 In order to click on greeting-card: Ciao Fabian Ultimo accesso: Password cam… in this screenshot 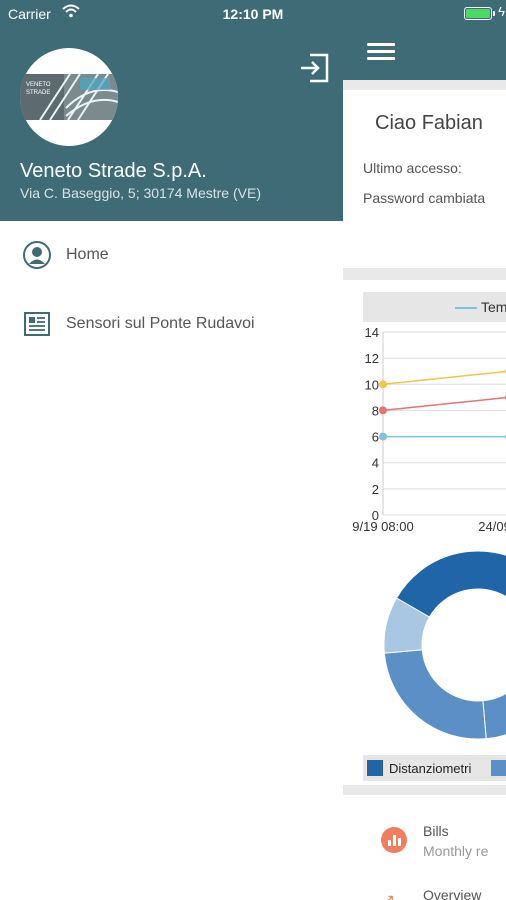, I will do `click(424, 179)`.